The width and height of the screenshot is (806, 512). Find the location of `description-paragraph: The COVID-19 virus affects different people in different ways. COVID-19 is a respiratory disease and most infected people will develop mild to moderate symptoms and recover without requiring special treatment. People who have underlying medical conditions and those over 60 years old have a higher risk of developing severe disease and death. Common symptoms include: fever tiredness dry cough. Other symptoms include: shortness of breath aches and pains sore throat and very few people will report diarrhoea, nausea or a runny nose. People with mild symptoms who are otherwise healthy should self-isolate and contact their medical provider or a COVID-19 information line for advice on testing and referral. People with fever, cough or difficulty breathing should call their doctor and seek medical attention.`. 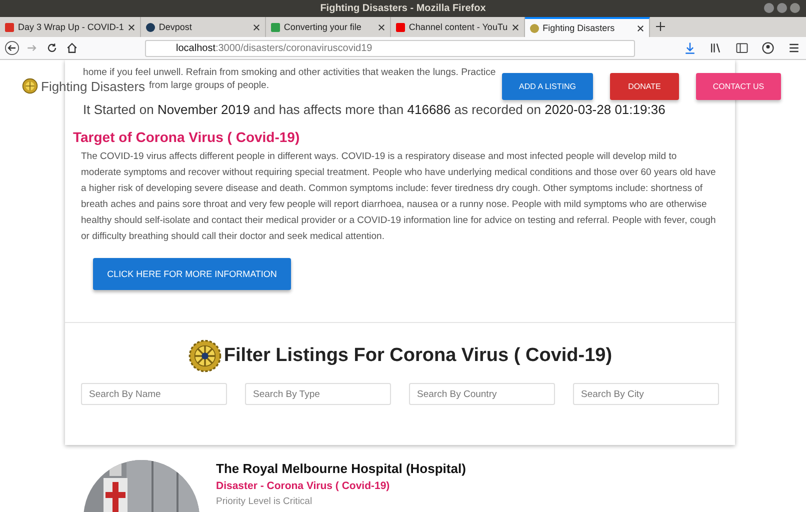

description-paragraph: The COVID-19 virus affects different people in different ways. COVID-19 is a respiratory disease and most infected people will develop mild to moderate symptoms and recover without requiring special treatment. People who have underlying medical conditions and those over 60 years old have a higher risk of developing severe disease and death. Common symptoms include: fever tiredness dry cough. Other symptoms include: shortness of breath aches and pains sore throat and very few people will report diarrhoea, nausea or a runny nose. People with mild symptoms who are otherwise healthy should self-isolate and contact their medical provider or a COVID-19 information line for advice on testing and referral. People with fever, cough or difficulty breathing should call their doctor and seek medical attention. is located at coordinates (399, 197).